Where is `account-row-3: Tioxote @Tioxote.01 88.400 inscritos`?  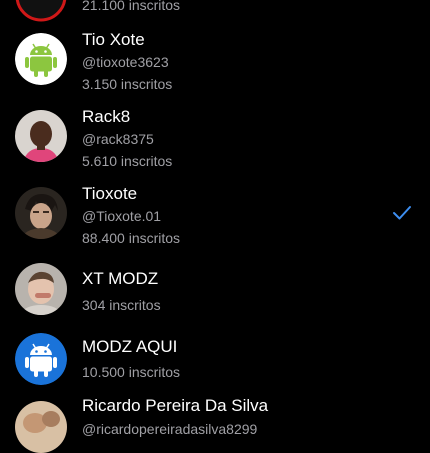 account-row-3: Tioxote @Tioxote.01 88.400 inscritos is located at coordinates (215, 217).